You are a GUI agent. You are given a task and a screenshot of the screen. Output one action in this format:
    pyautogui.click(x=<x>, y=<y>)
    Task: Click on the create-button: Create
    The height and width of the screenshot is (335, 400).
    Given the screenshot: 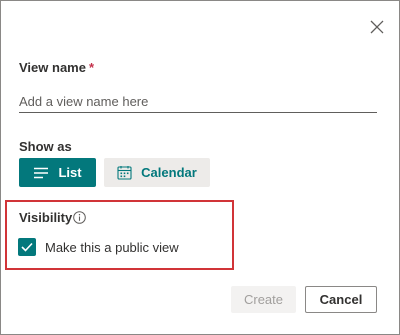 What is the action you would take?
    pyautogui.click(x=263, y=299)
    